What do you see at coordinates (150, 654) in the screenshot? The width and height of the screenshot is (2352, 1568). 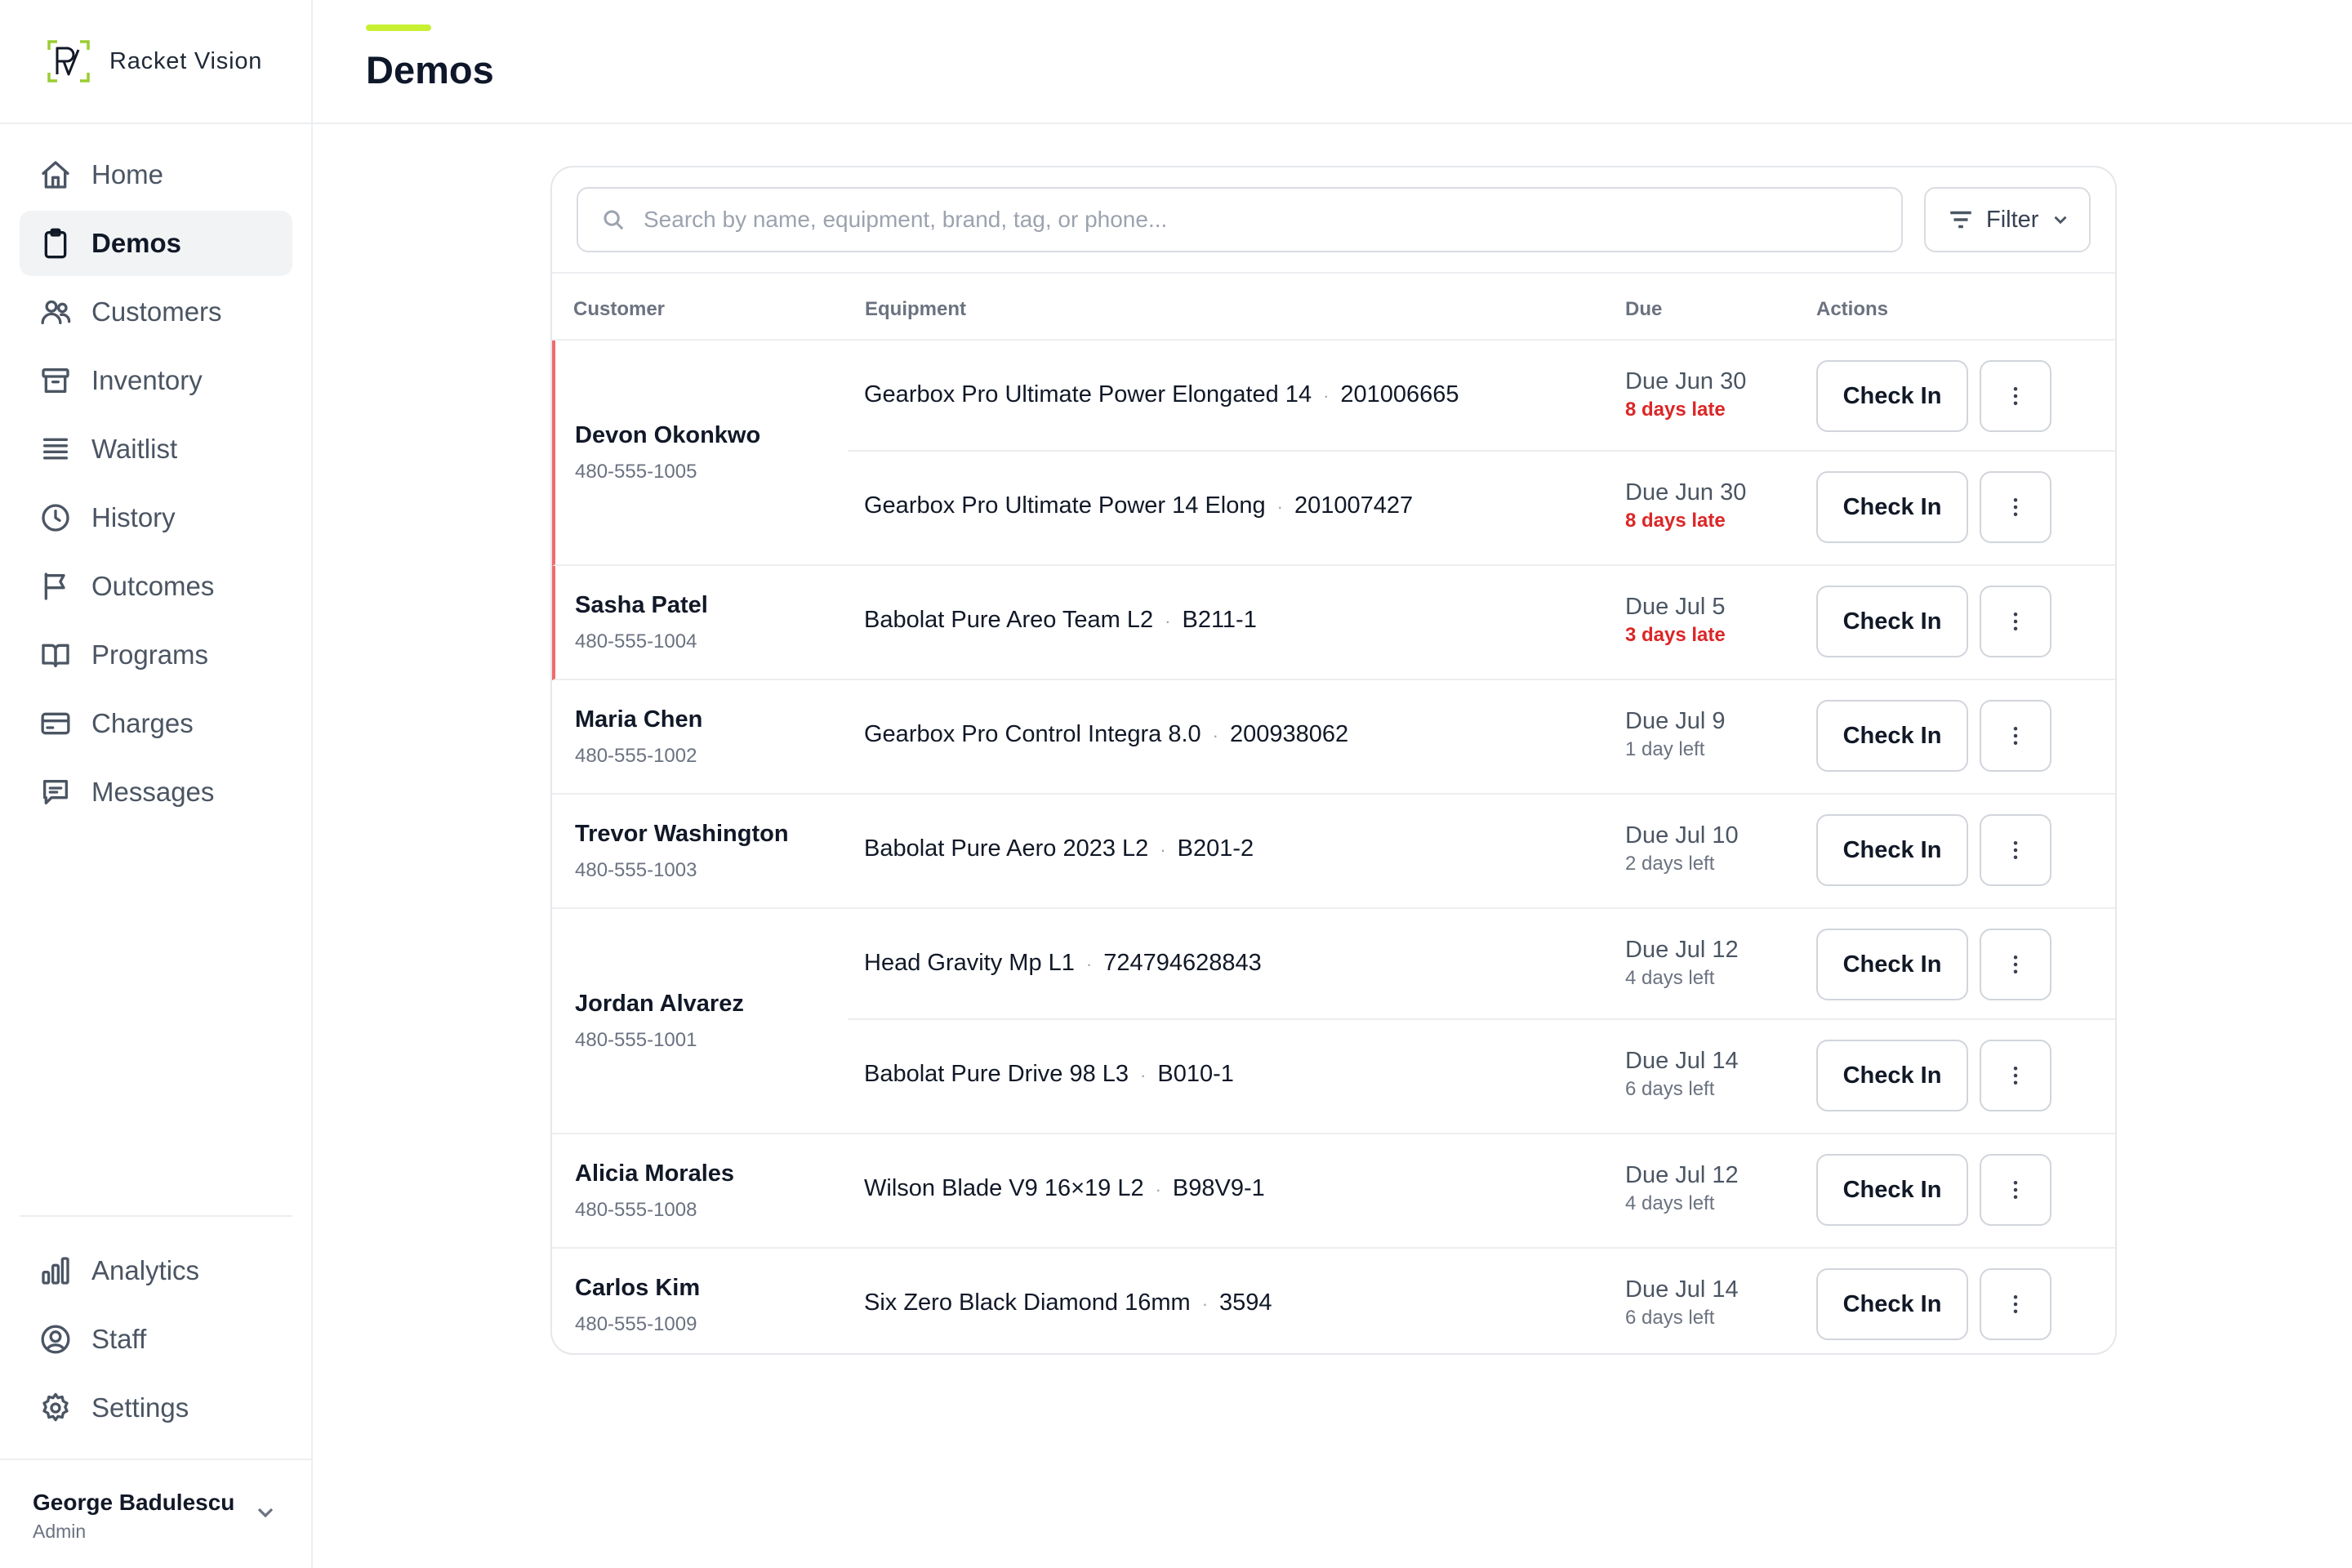 I see `sidebar-item-label: Programs` at bounding box center [150, 654].